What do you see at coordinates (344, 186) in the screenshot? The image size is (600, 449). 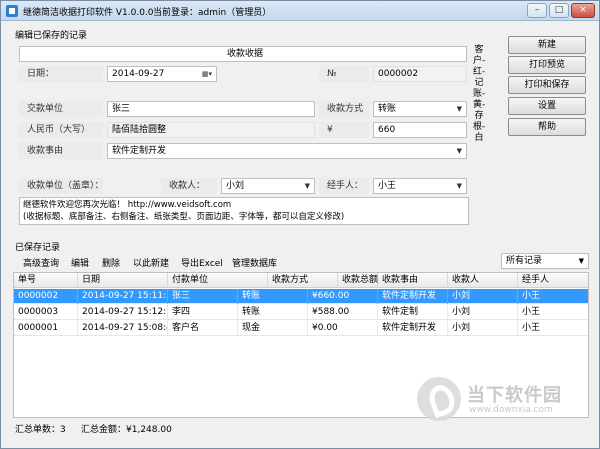 I see `handler-label: 经手人：` at bounding box center [344, 186].